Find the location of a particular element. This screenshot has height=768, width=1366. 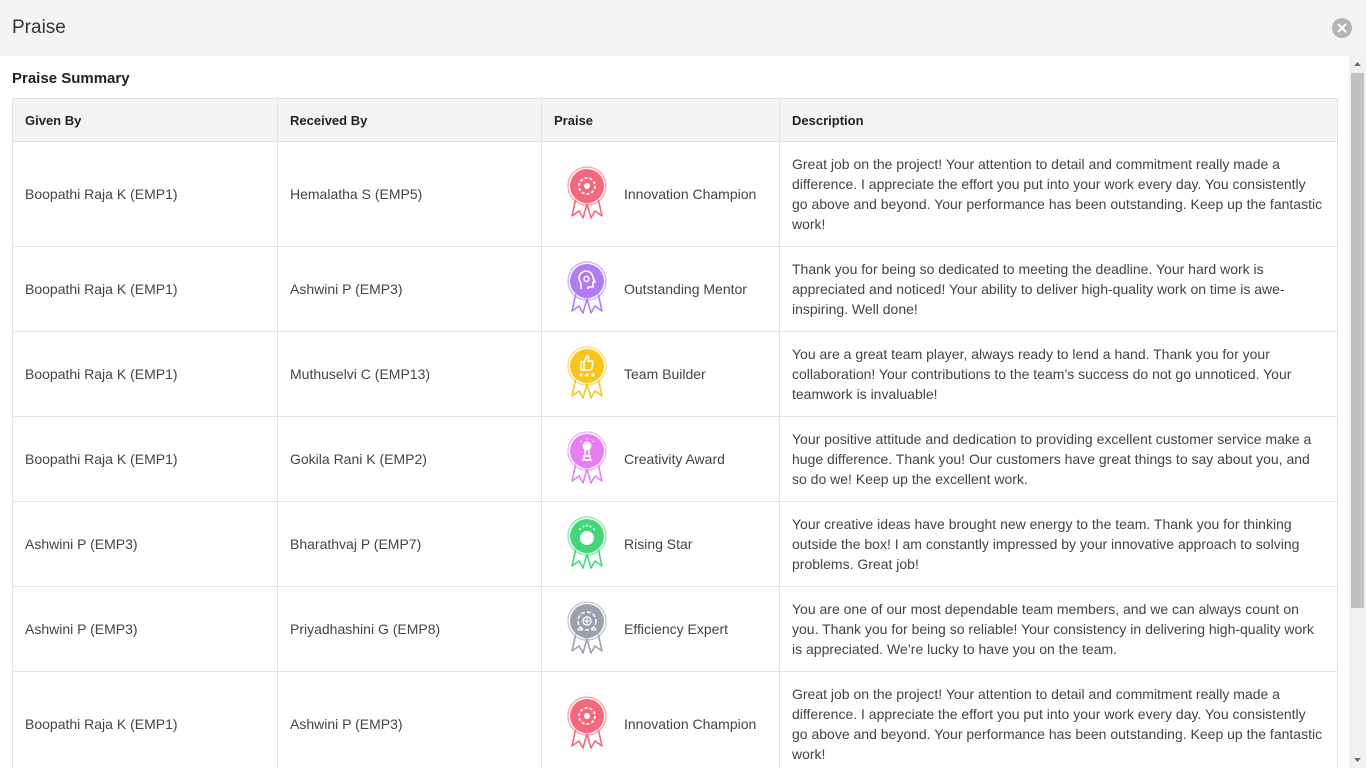

praise-cell: Outstanding Mentor is located at coordinates (660, 289).